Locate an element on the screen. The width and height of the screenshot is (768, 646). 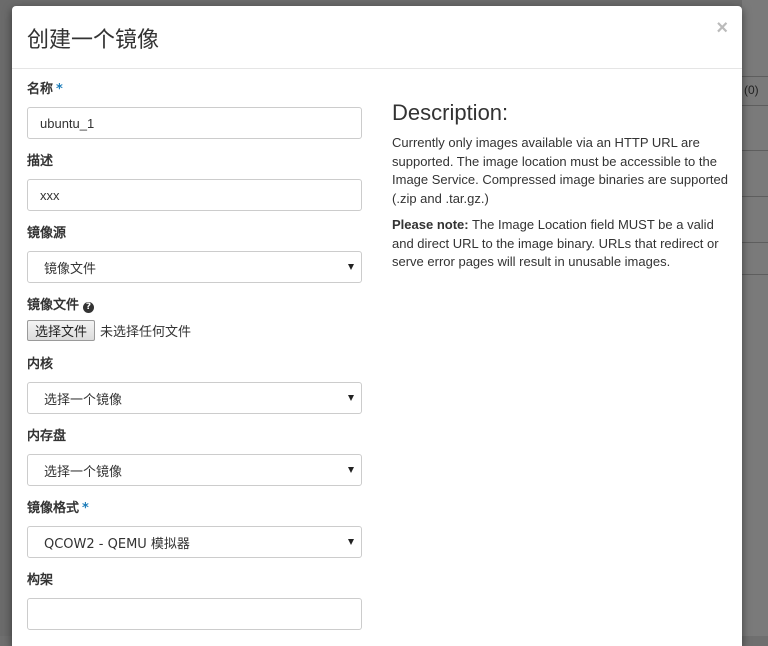
description-group: 描述 xxx is located at coordinates (194, 181).